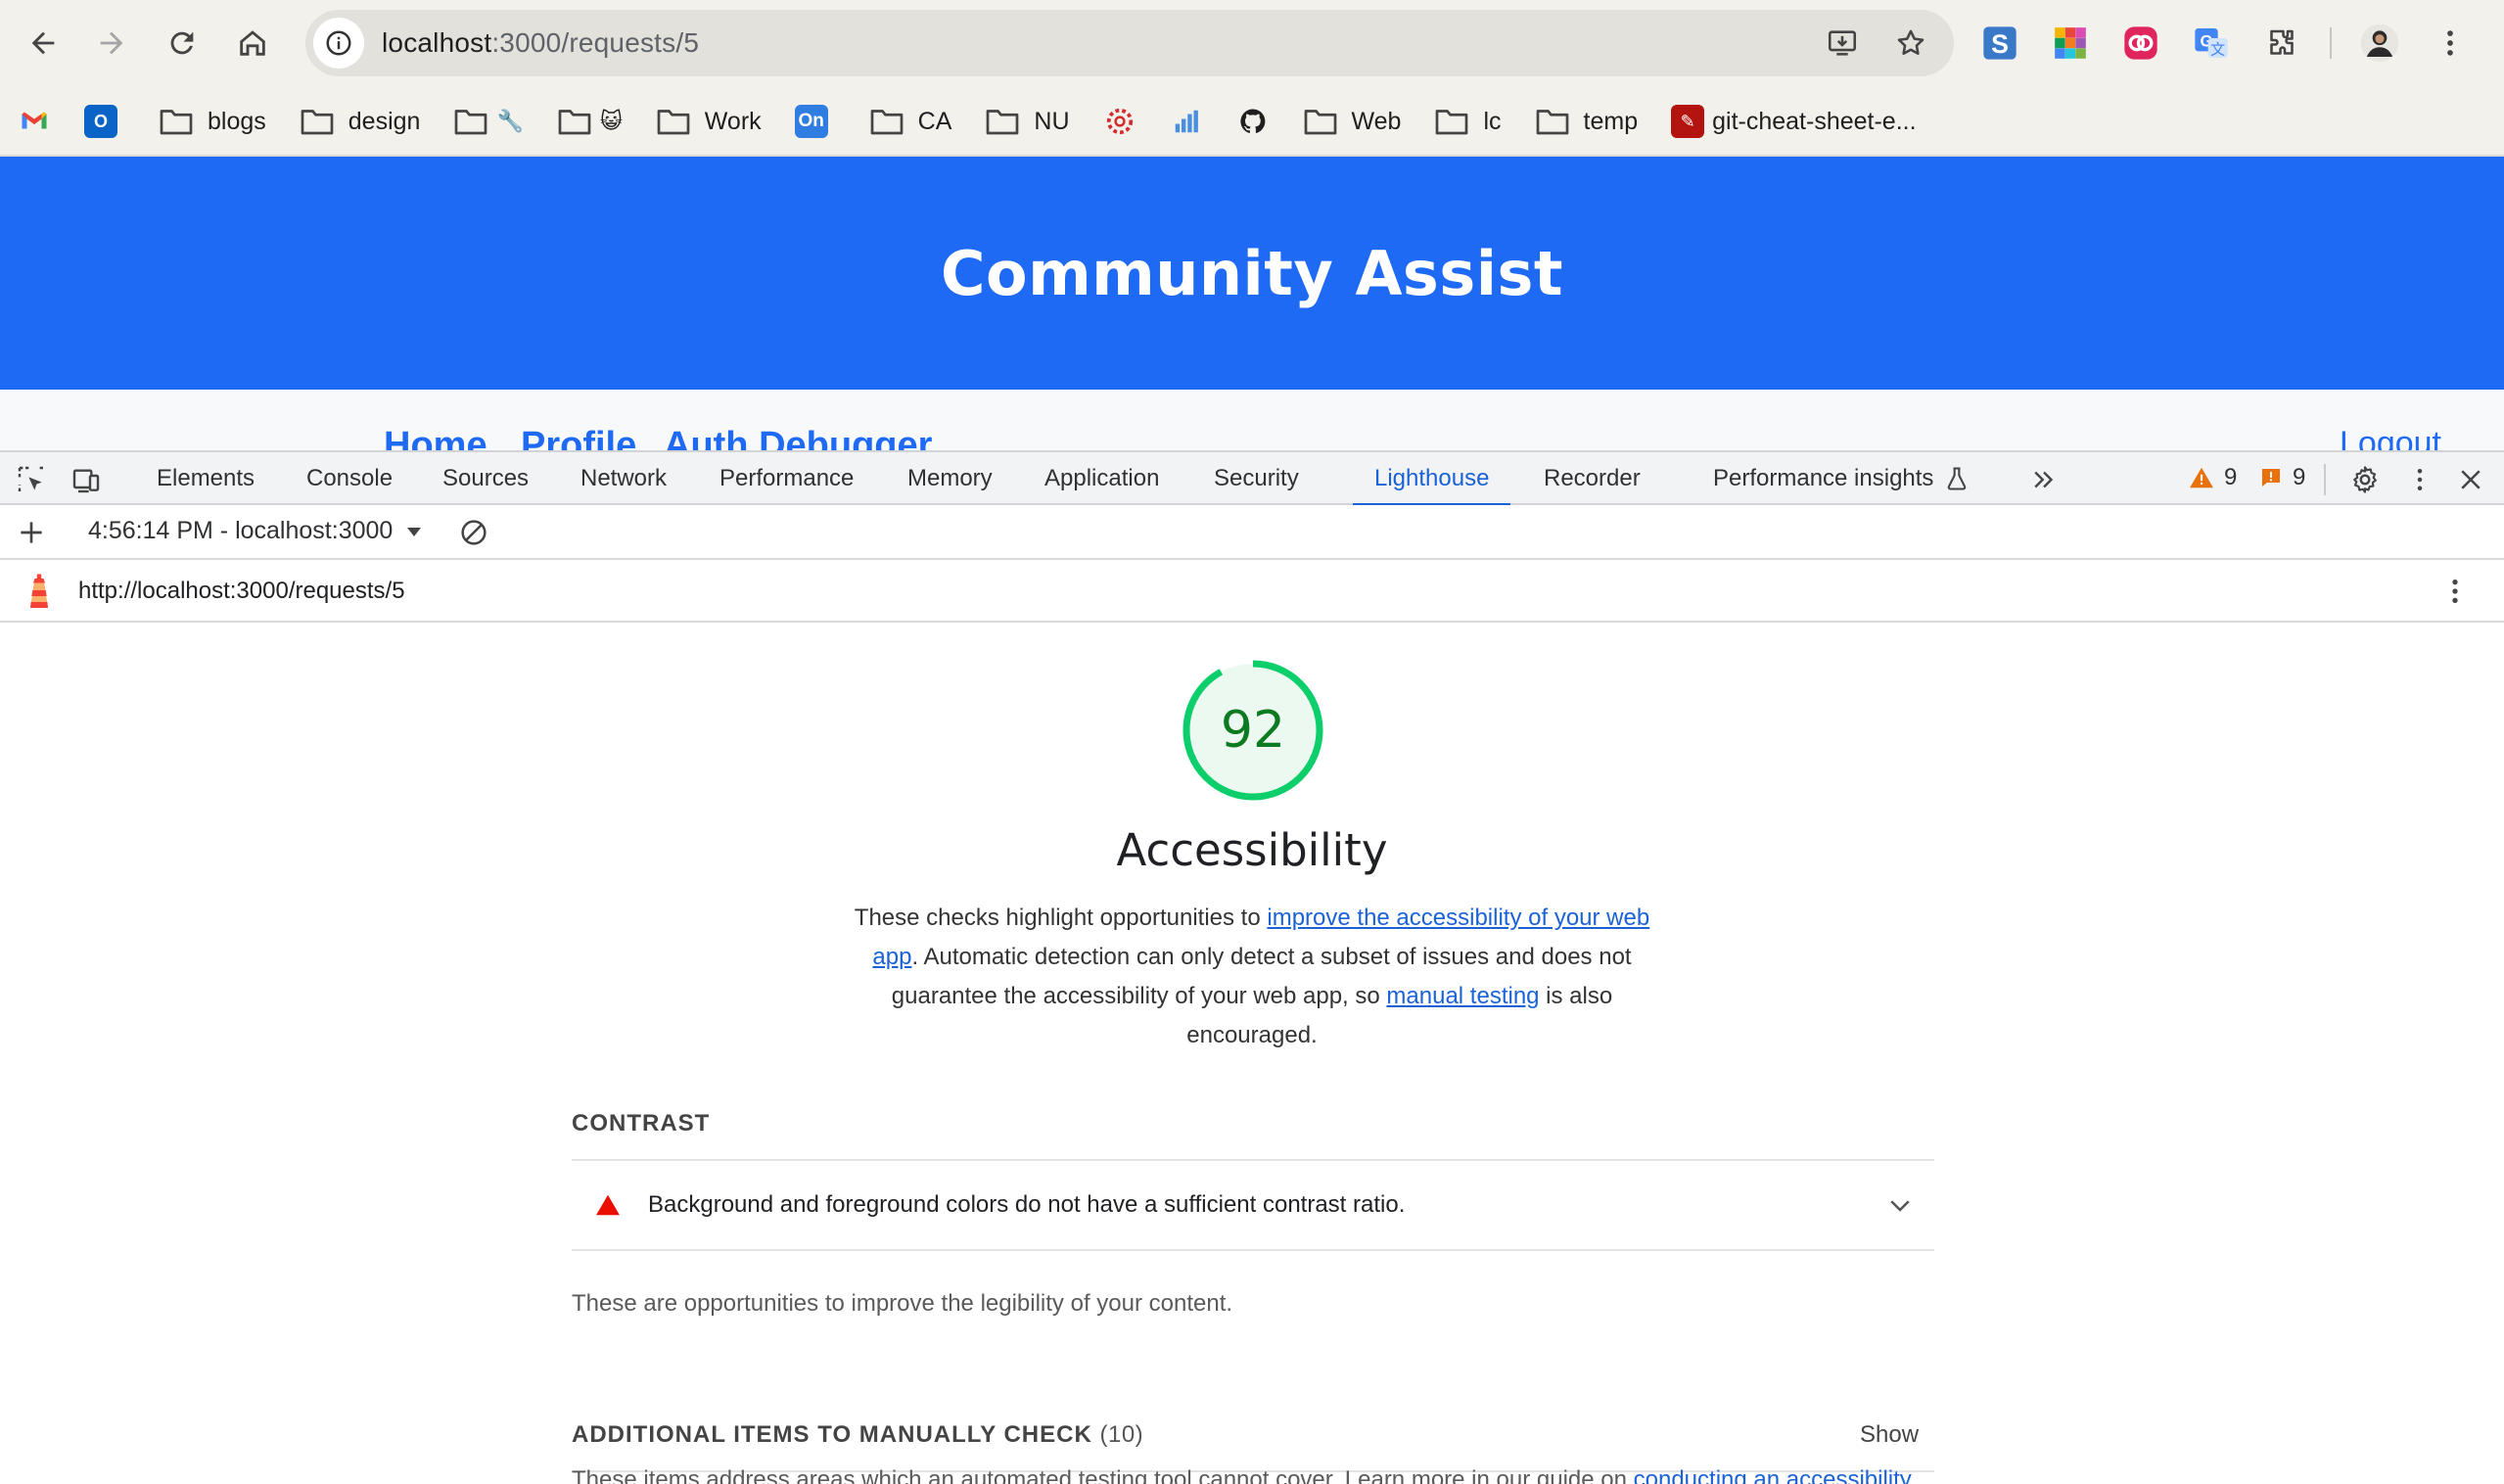 The height and width of the screenshot is (1484, 2504). I want to click on lighthouse-url-bar: http://localhost:3000/requests/5, so click(1252, 591).